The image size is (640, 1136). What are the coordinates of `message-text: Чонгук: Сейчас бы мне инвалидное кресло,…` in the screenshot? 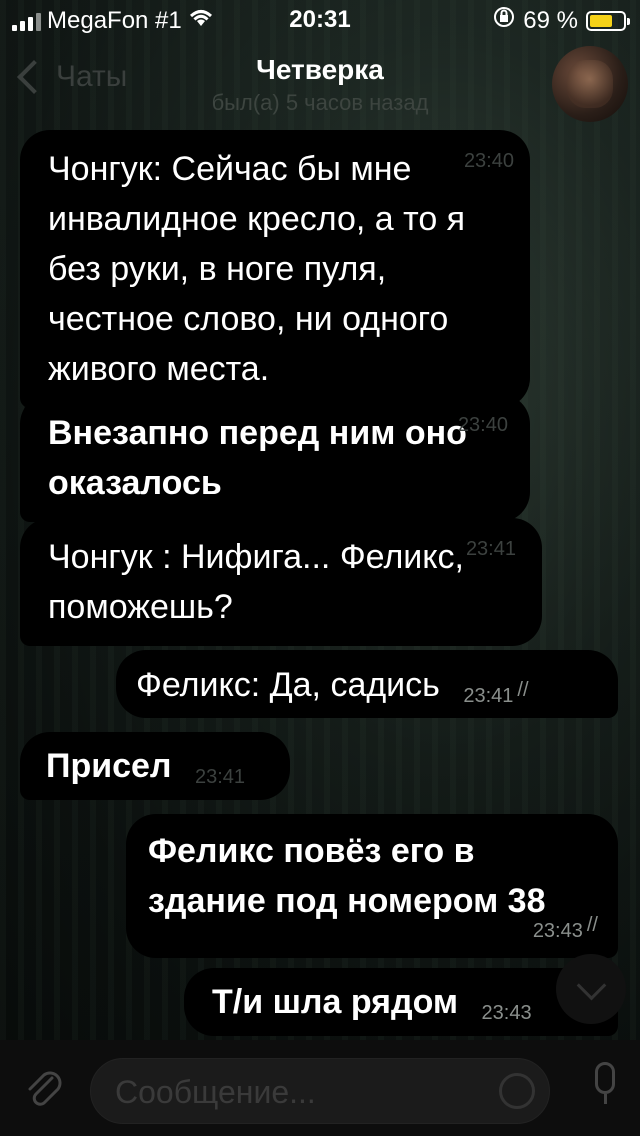 It's located at (257, 269).